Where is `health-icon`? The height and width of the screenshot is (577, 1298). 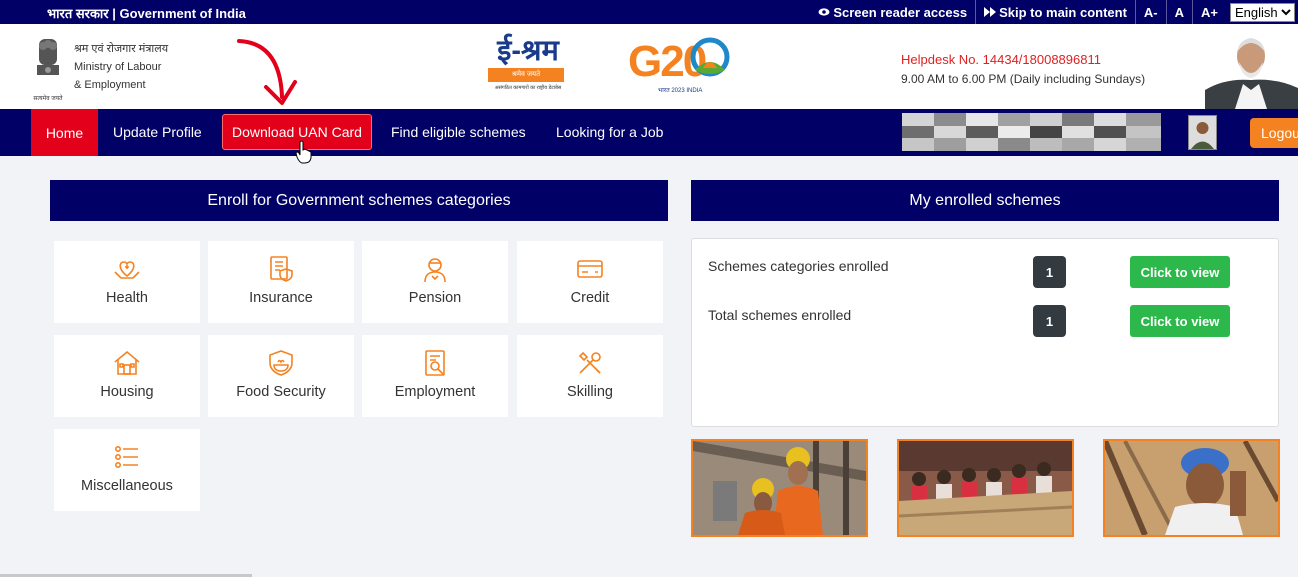
health-icon is located at coordinates (127, 270).